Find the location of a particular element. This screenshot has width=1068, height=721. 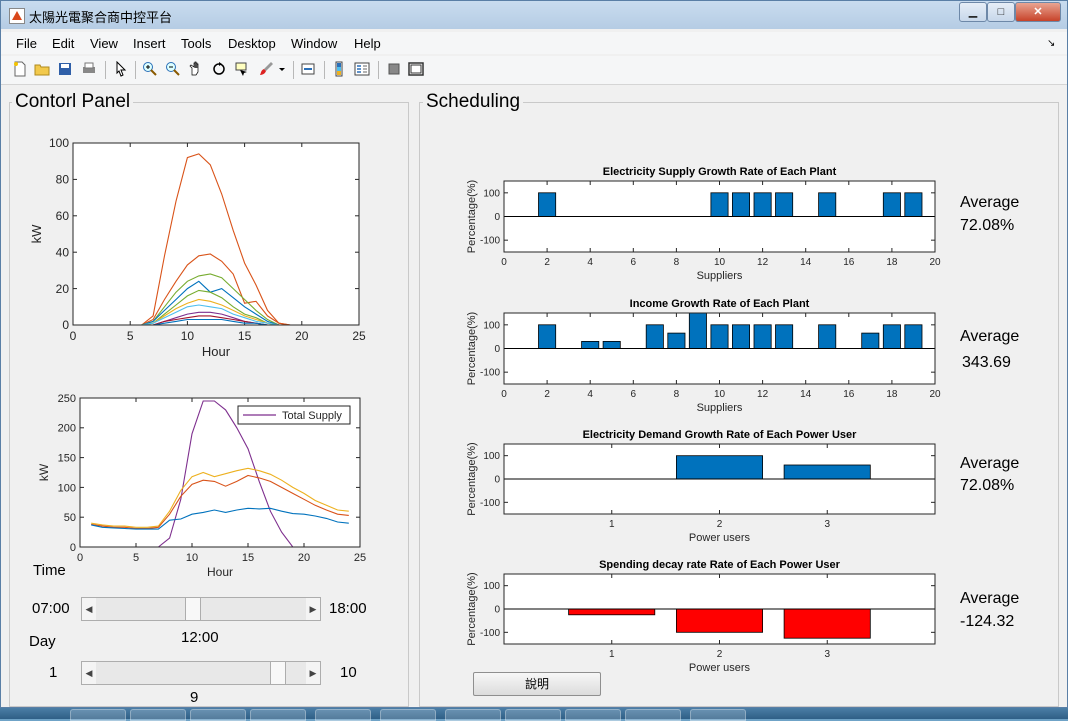

day-max-label: 10 is located at coordinates (348, 672).